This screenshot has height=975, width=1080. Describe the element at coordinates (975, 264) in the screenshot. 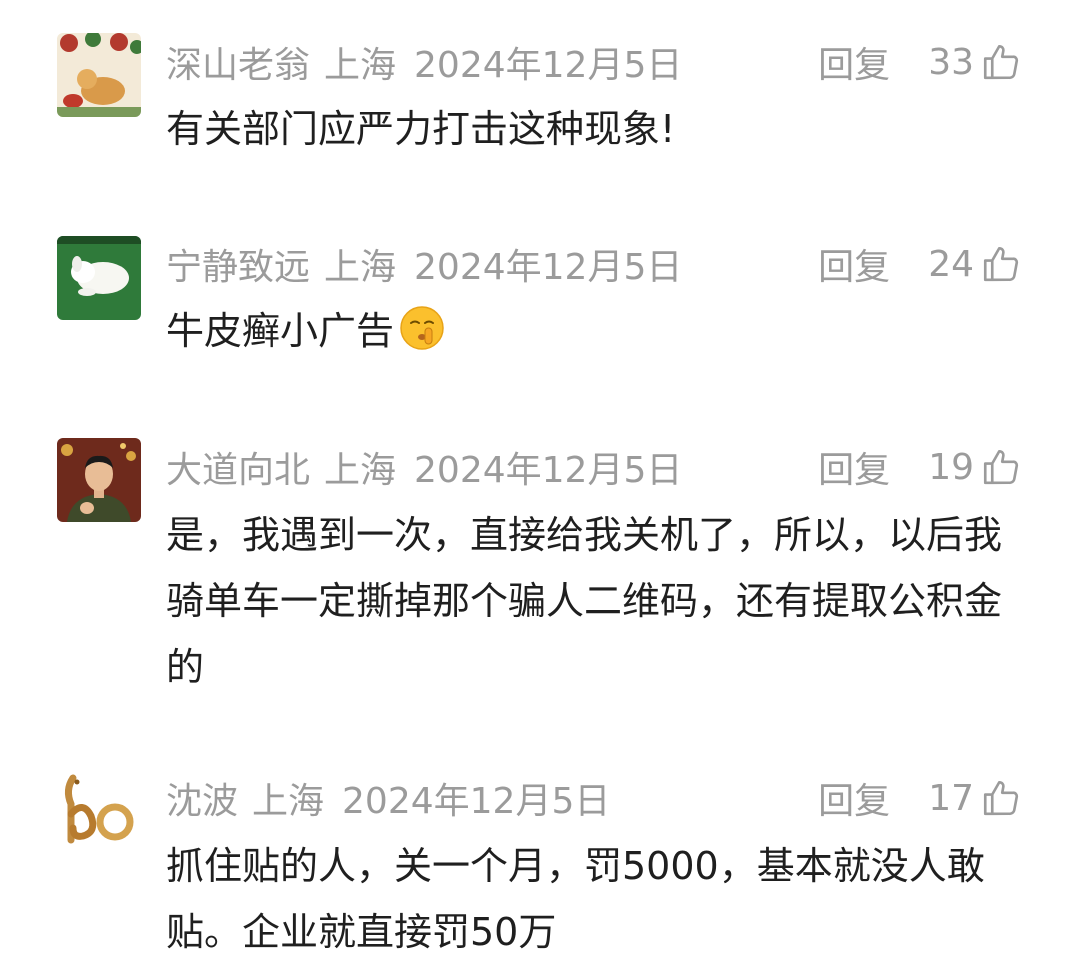

I see `like-button: 24` at that location.